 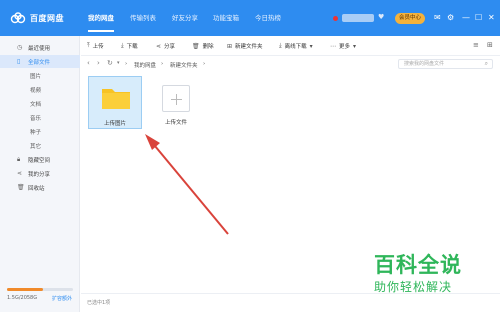 What do you see at coordinates (88, 63) in the screenshot?
I see `back-icon: ‹` at bounding box center [88, 63].